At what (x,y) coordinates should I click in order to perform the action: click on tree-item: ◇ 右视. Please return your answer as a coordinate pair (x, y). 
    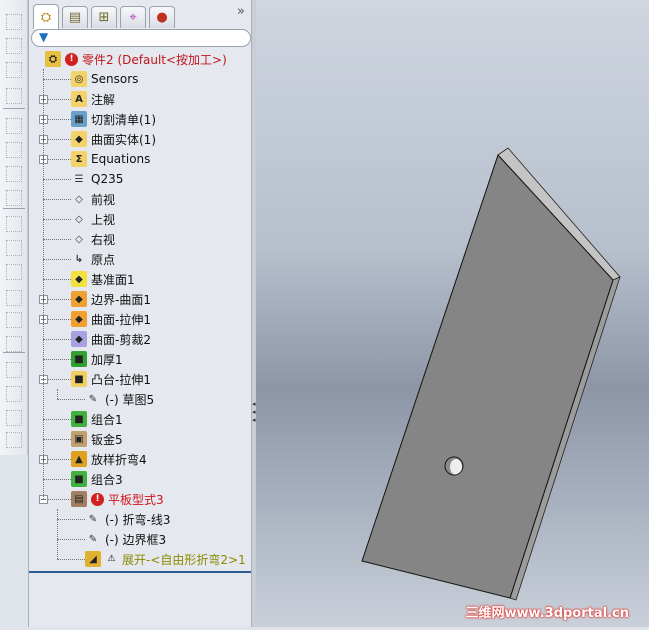
    Looking at the image, I should click on (93, 239).